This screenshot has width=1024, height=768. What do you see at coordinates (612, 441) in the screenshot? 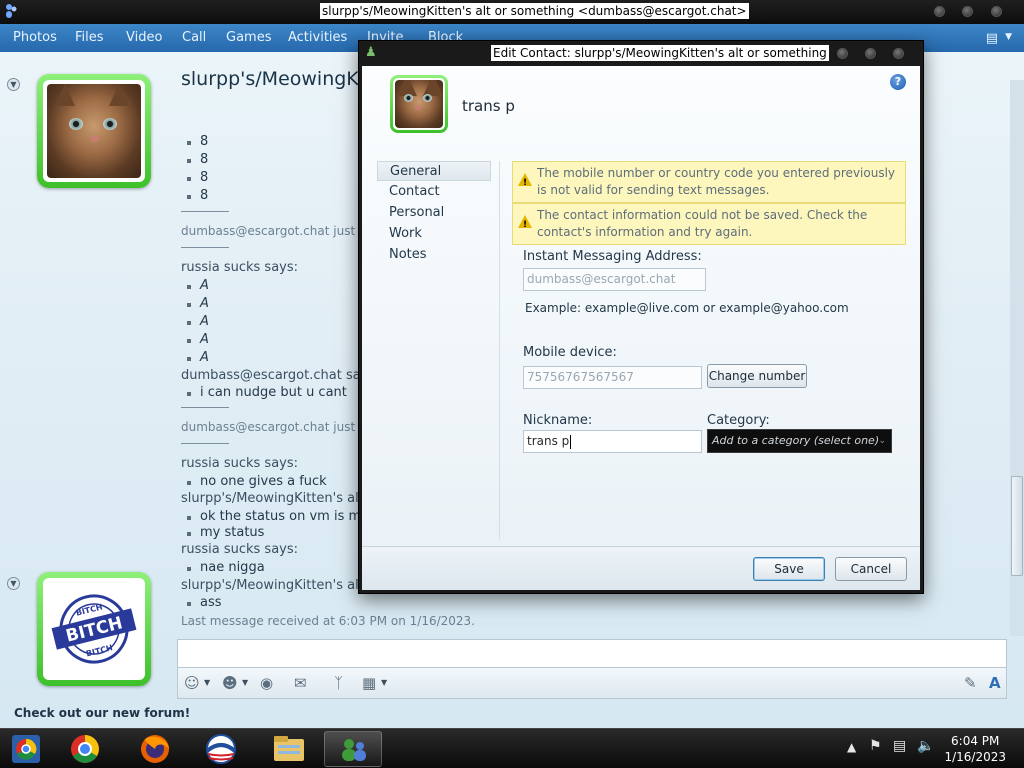
I see `nickname-input: trans p` at bounding box center [612, 441].